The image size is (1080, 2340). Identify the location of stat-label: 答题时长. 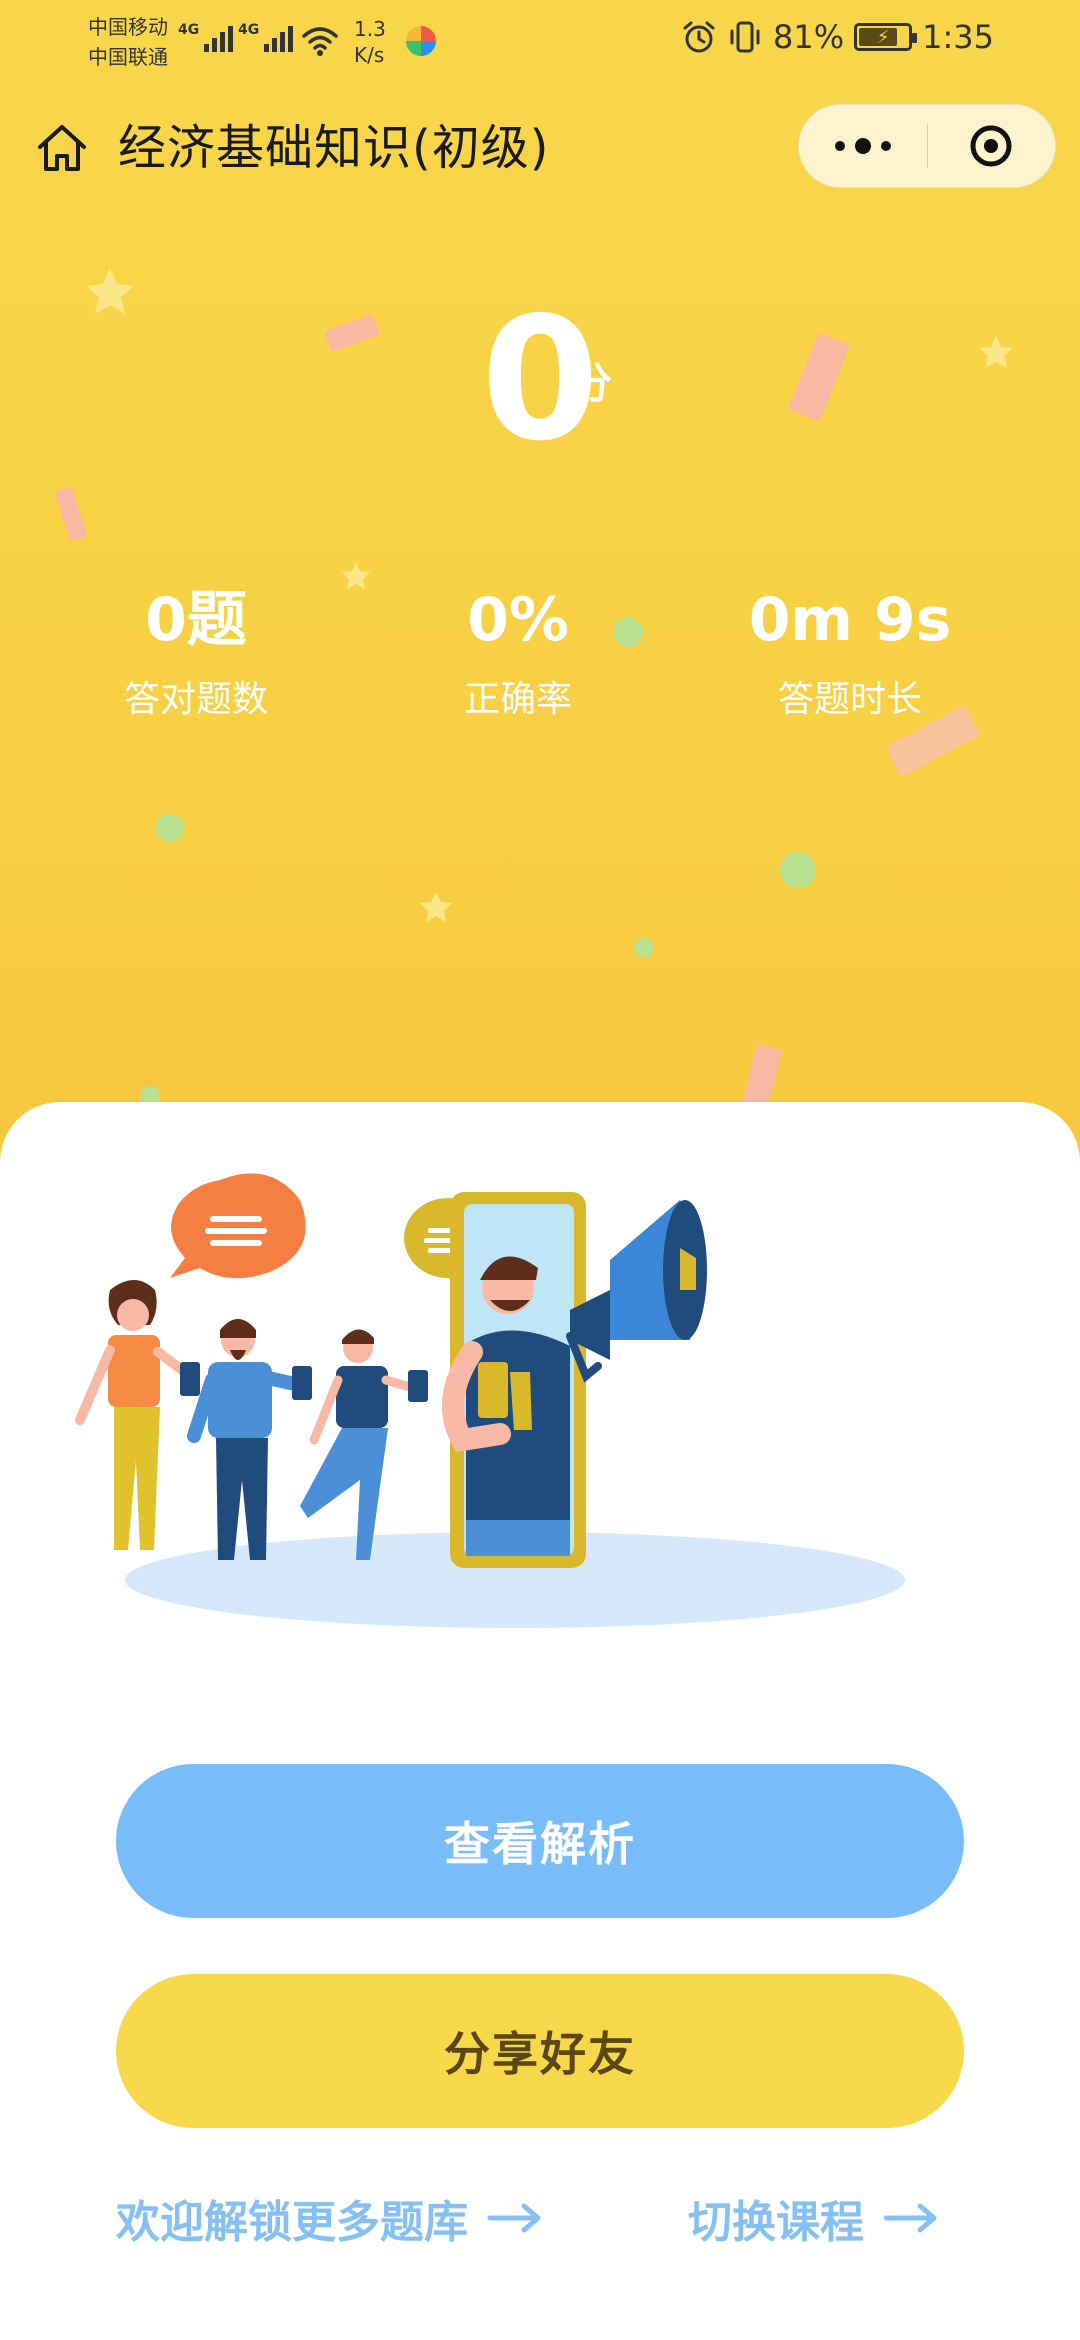
(849, 699).